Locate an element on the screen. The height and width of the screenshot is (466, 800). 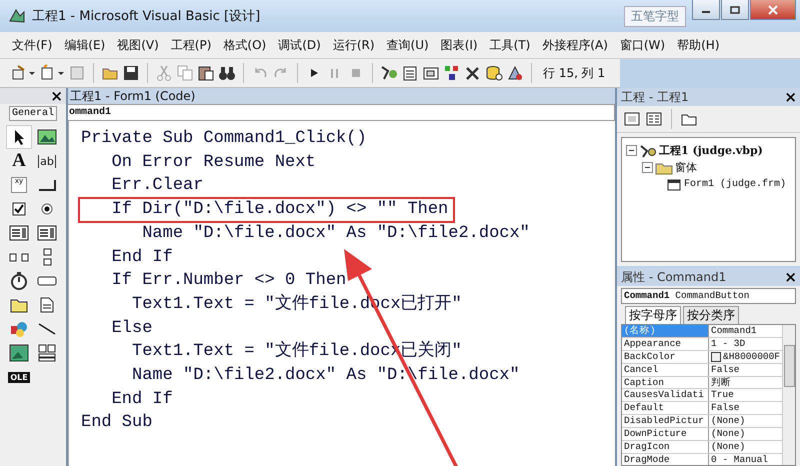
menu-item: 编辑(E) is located at coordinates (85, 45).